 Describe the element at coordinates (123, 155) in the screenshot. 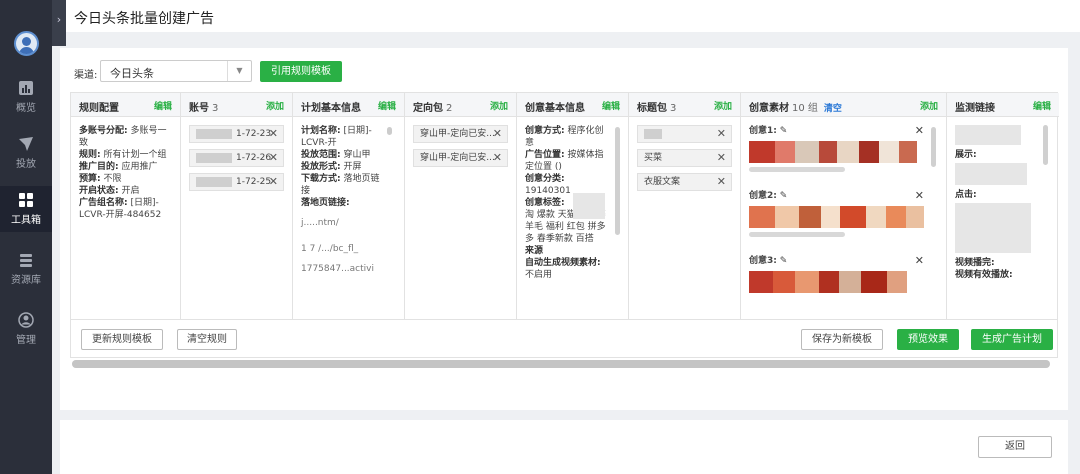

I see `rule-line: 规则: 所有计划一个组` at that location.